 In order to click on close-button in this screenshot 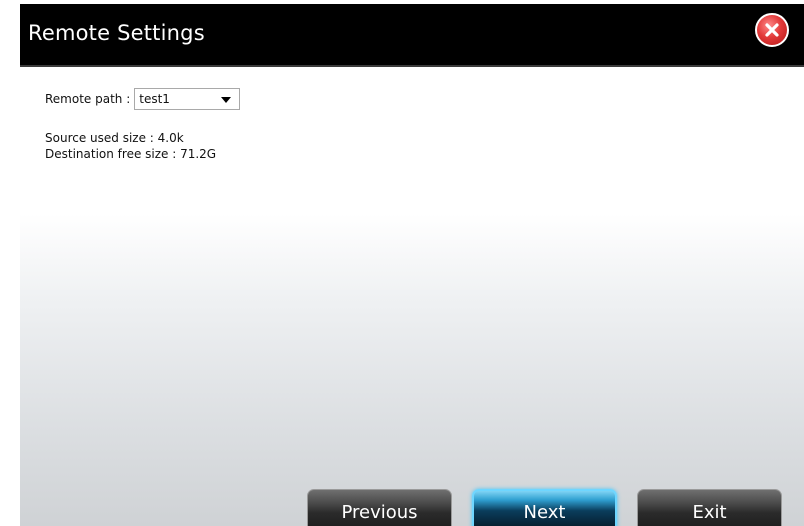, I will do `click(772, 30)`.